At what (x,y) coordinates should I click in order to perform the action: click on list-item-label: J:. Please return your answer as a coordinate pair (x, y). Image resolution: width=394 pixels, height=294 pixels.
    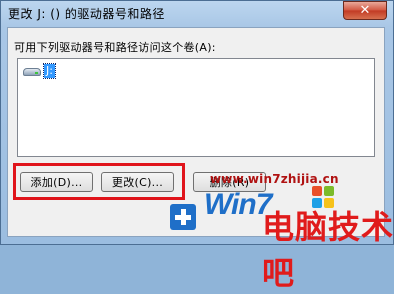
    Looking at the image, I should click on (49, 71).